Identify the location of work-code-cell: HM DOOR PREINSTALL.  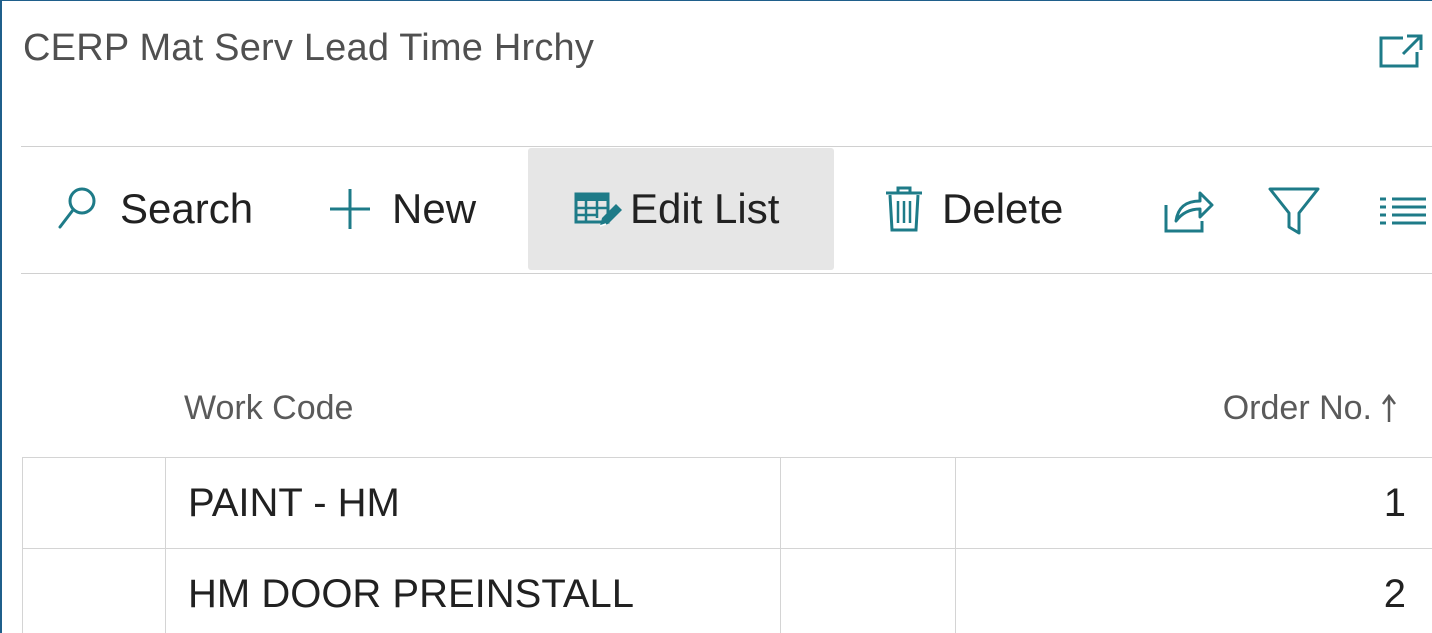
(473, 590).